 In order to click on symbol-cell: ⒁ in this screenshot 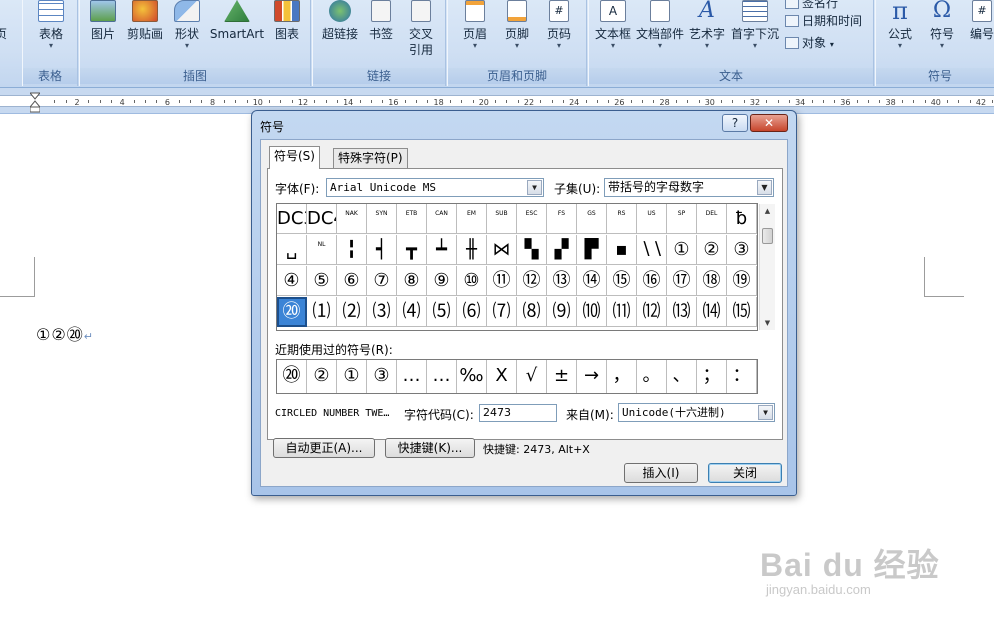, I will do `click(712, 312)`.